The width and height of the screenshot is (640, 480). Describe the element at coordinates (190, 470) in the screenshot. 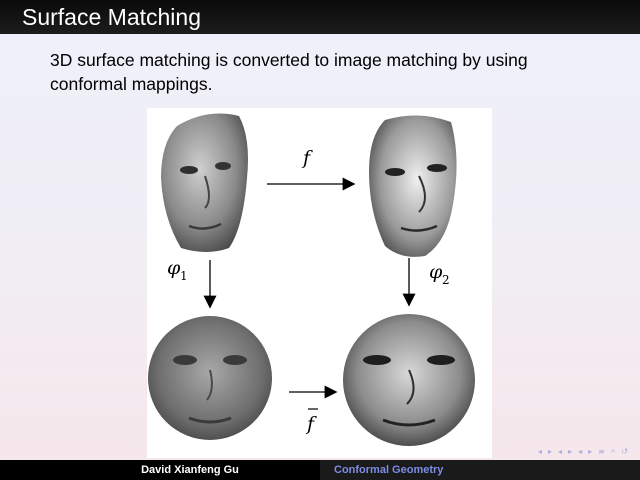

I see `footer-author: David Xianfeng Gu` at that location.